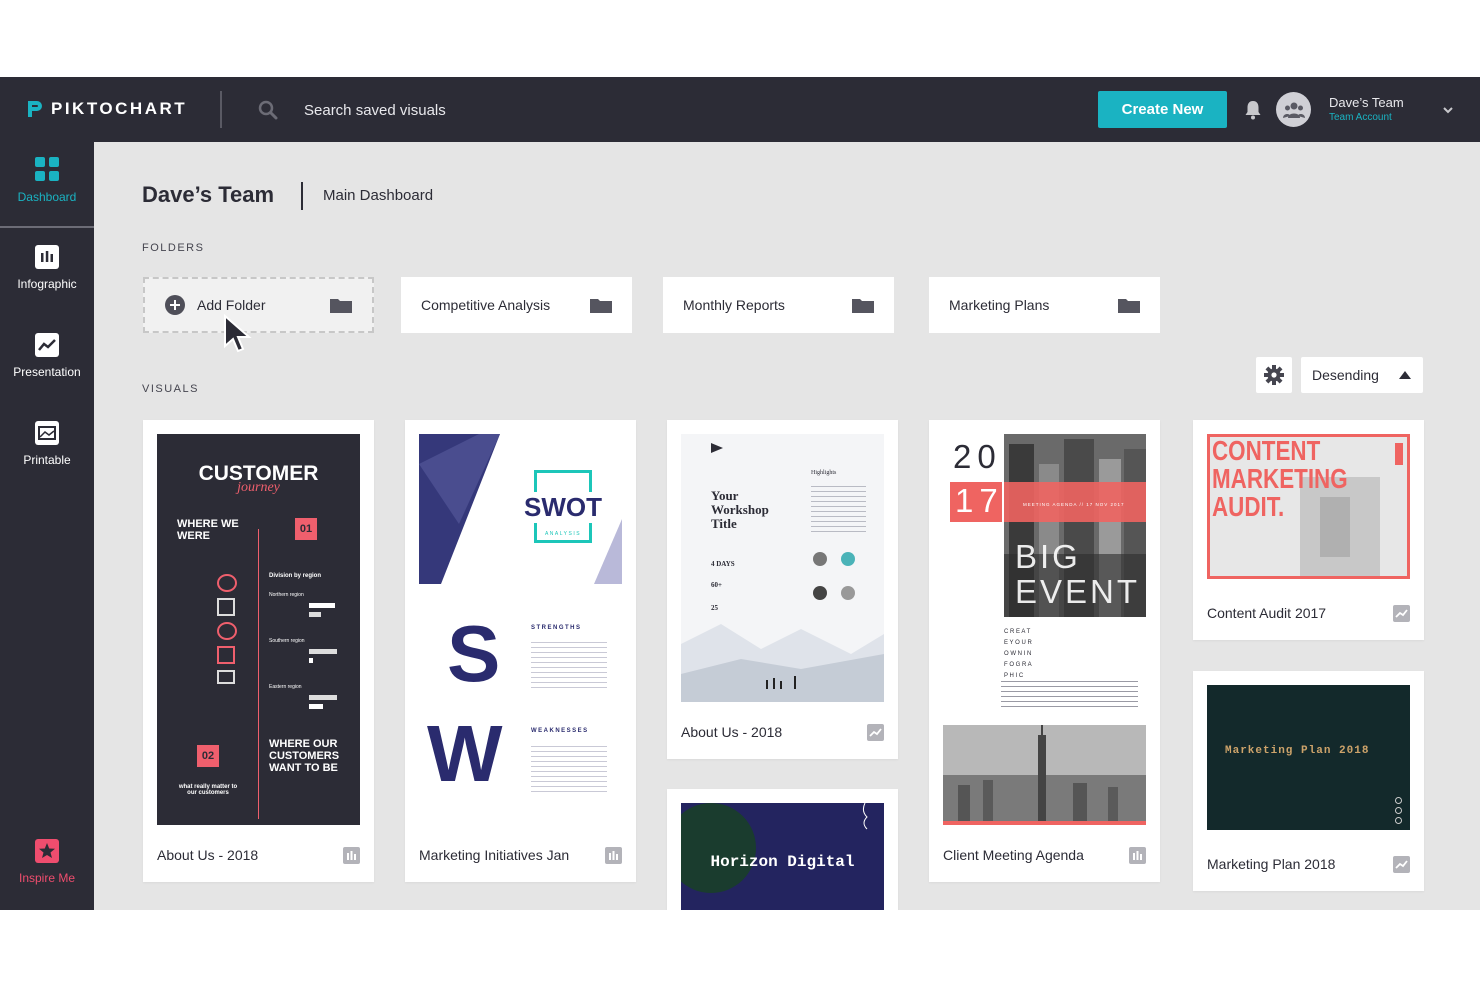  What do you see at coordinates (556, 628) in the screenshot?
I see `thumb-text: STRENGTHS` at bounding box center [556, 628].